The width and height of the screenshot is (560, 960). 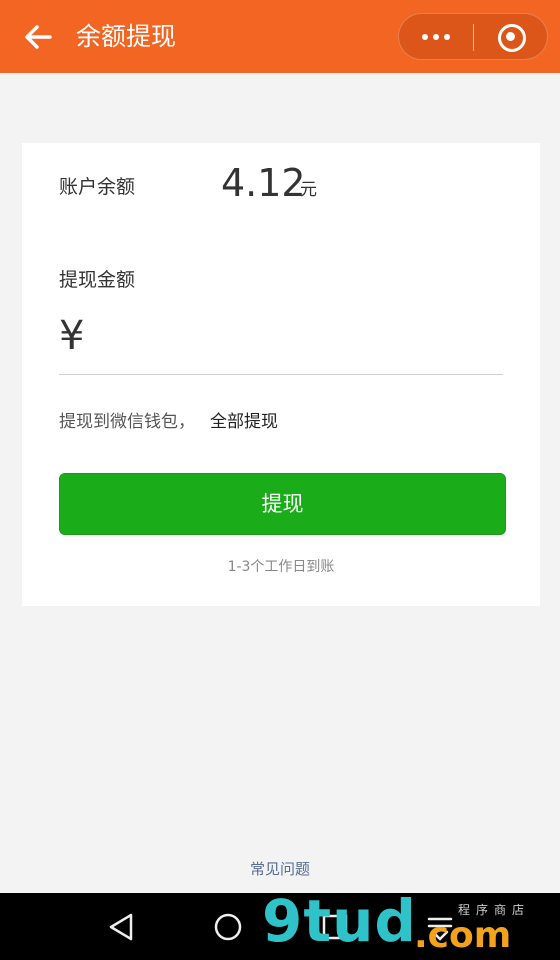 What do you see at coordinates (308, 190) in the screenshot?
I see `balance-unit: 元` at bounding box center [308, 190].